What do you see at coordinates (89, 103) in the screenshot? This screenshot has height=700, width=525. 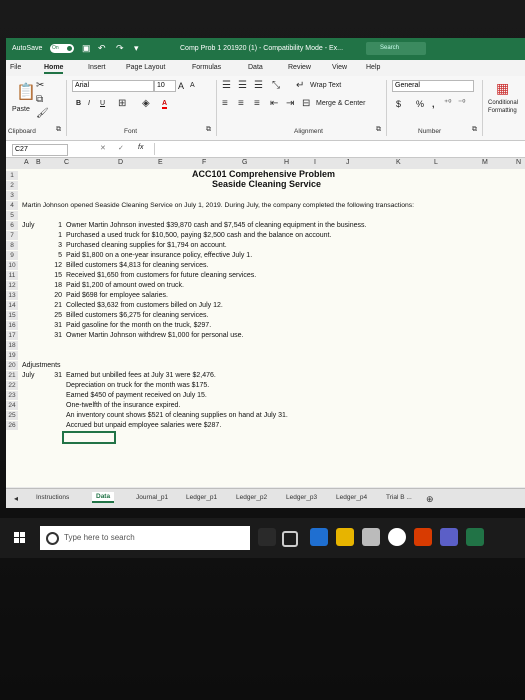 I see `italic-button: I` at bounding box center [89, 103].